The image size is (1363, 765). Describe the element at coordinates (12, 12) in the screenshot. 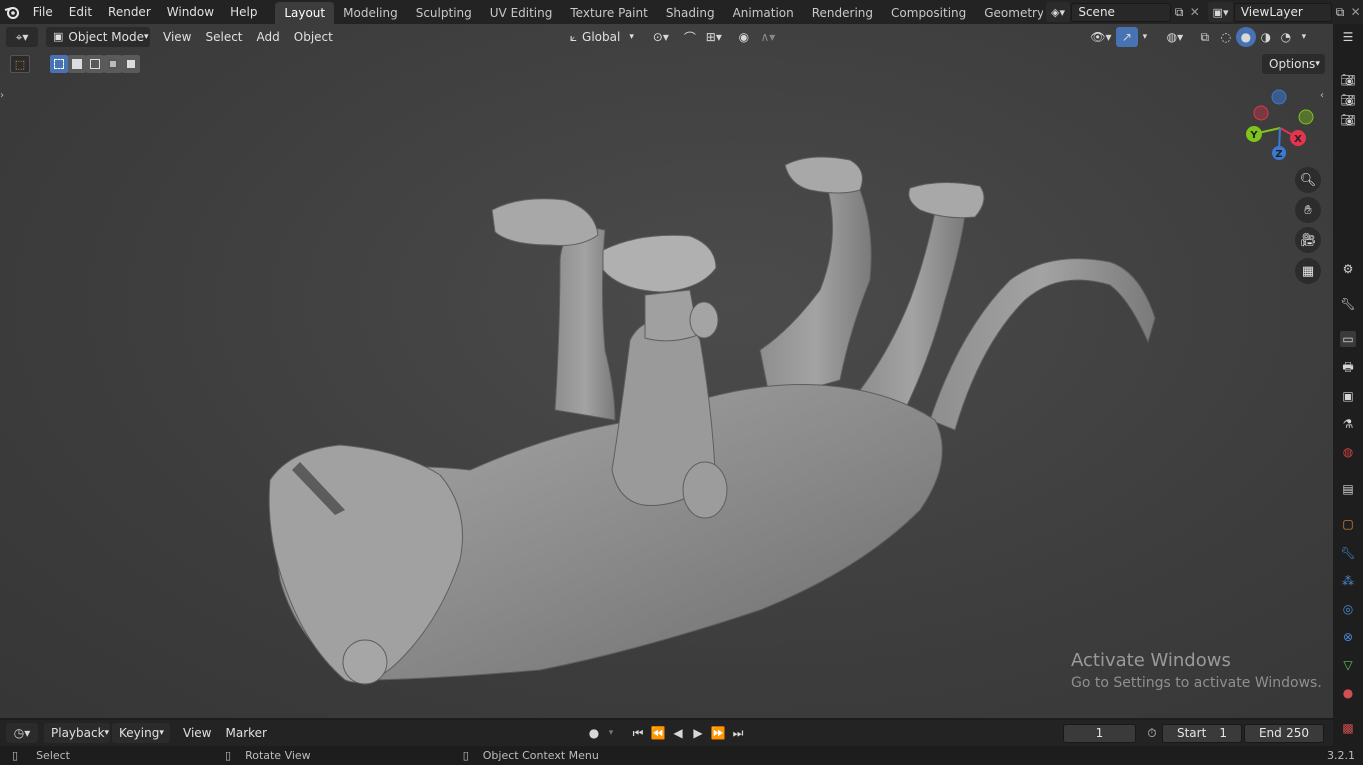

I see `blender-logo-icon` at that location.